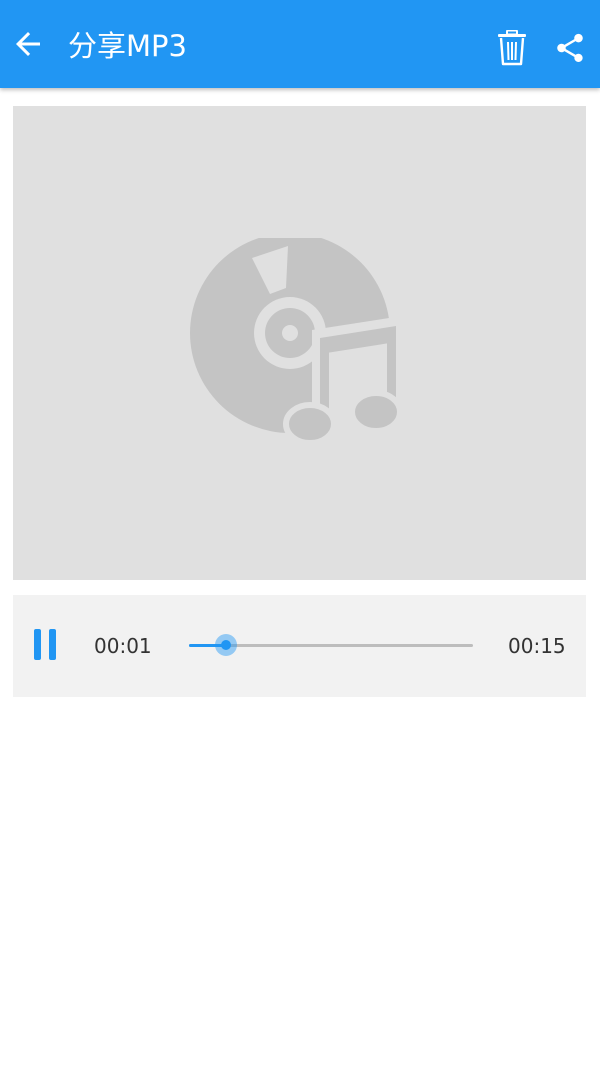 Image resolution: width=600 pixels, height=1067 pixels. Describe the element at coordinates (45, 645) in the screenshot. I see `pause-button` at that location.